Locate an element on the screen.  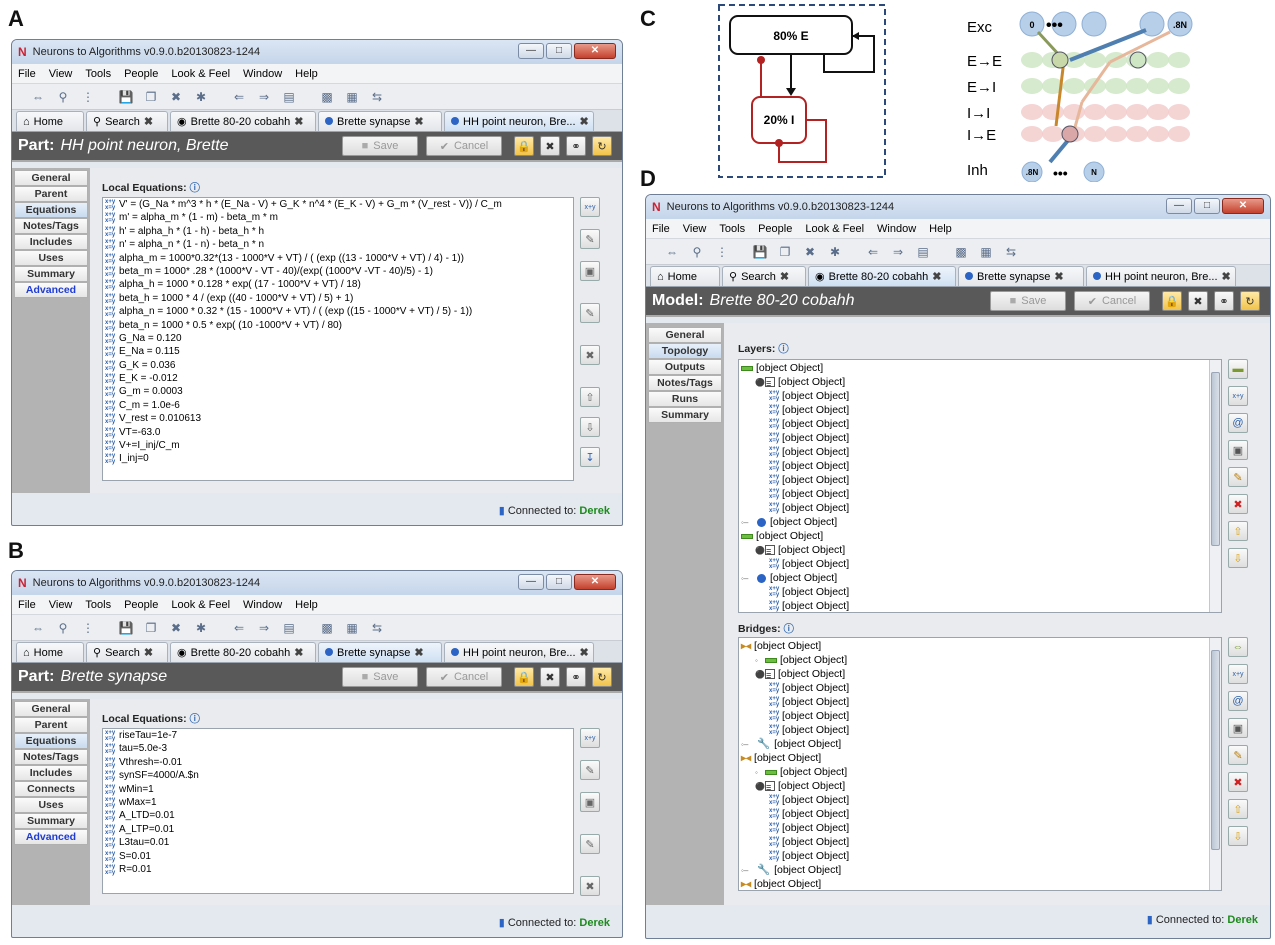
equation-row: x+y x=y S=0.01 is located at coordinates (338, 856).